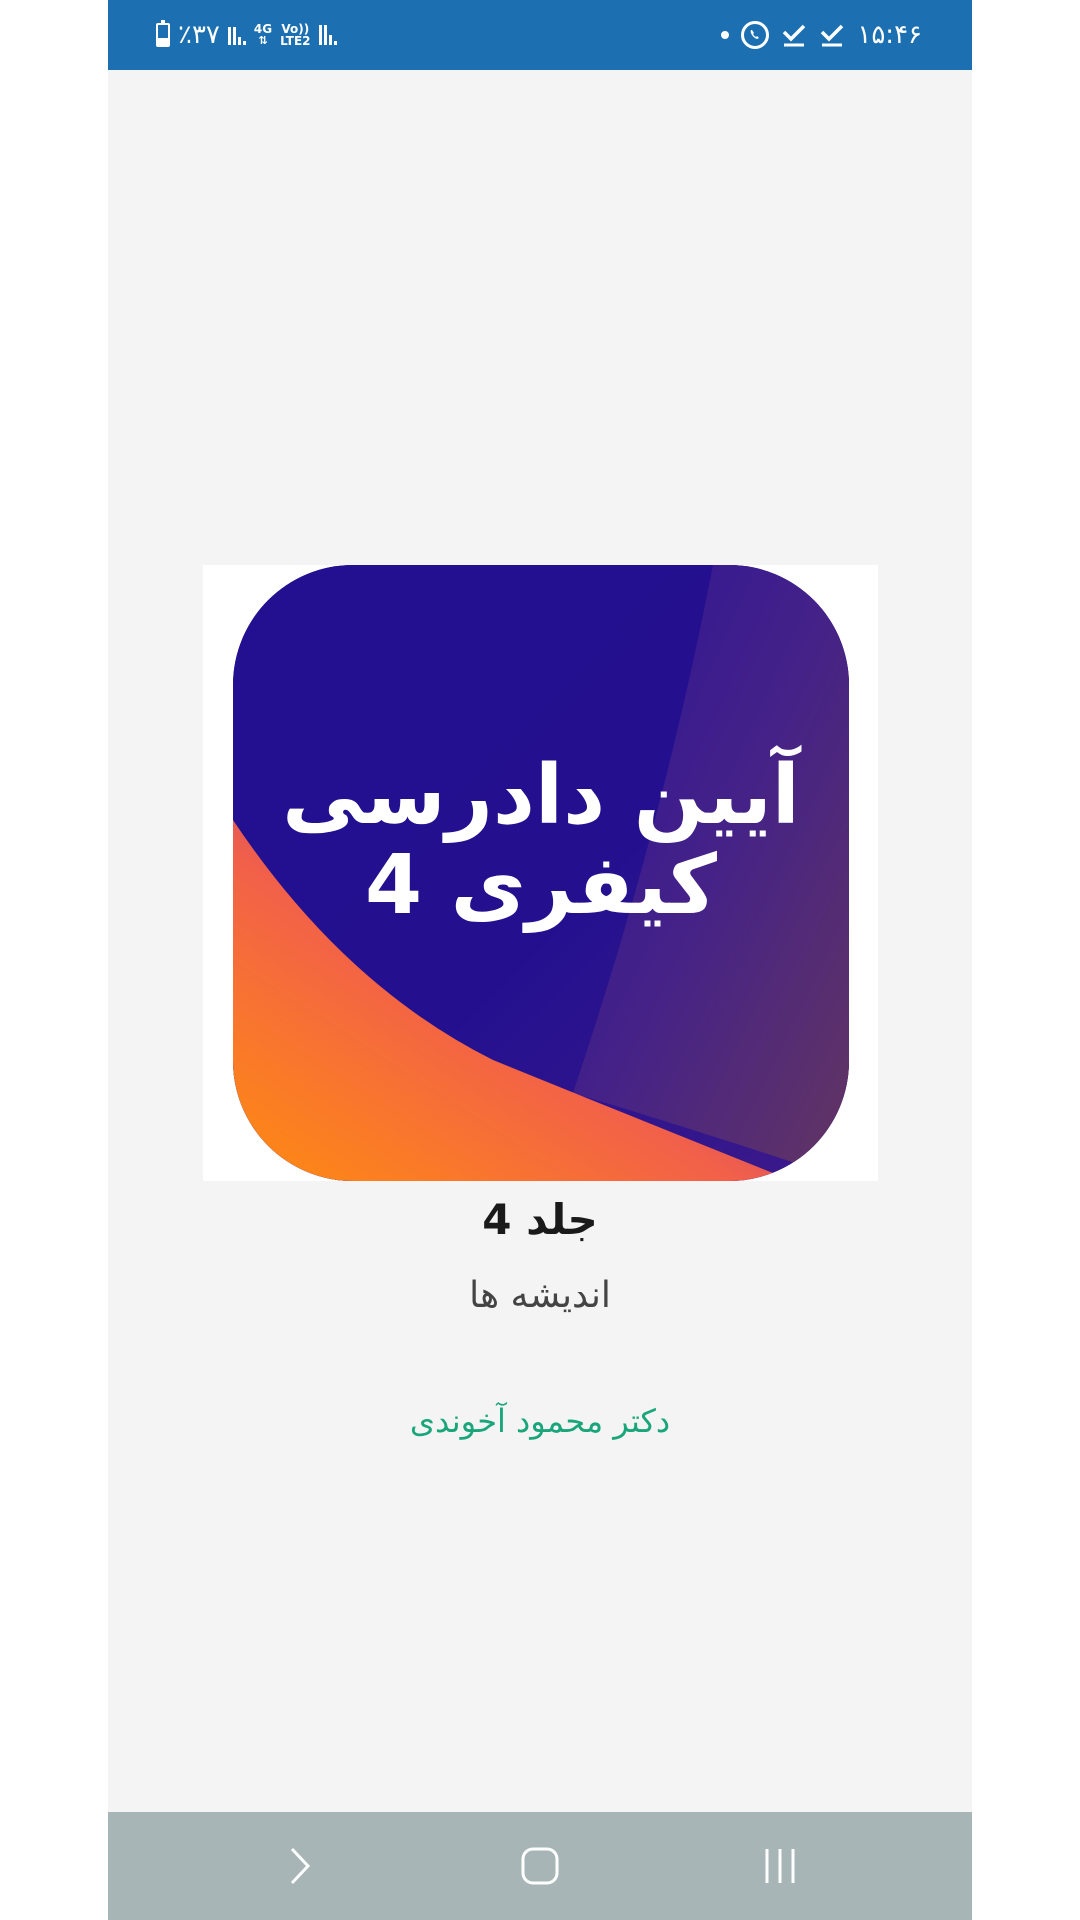 The image size is (1080, 1920). I want to click on status-right: ۱۵:۴۶, so click(821, 35).